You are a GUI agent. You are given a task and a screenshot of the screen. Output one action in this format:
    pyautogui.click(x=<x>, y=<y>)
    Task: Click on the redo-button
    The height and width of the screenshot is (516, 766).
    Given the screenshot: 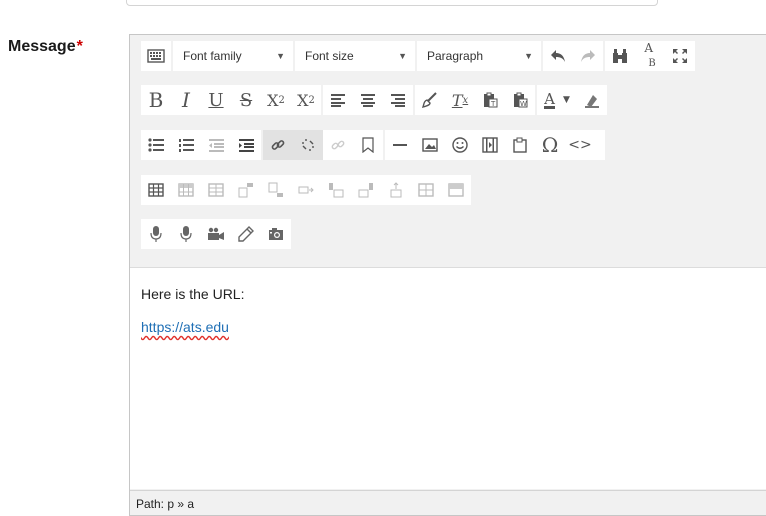 What is the action you would take?
    pyautogui.click(x=588, y=56)
    